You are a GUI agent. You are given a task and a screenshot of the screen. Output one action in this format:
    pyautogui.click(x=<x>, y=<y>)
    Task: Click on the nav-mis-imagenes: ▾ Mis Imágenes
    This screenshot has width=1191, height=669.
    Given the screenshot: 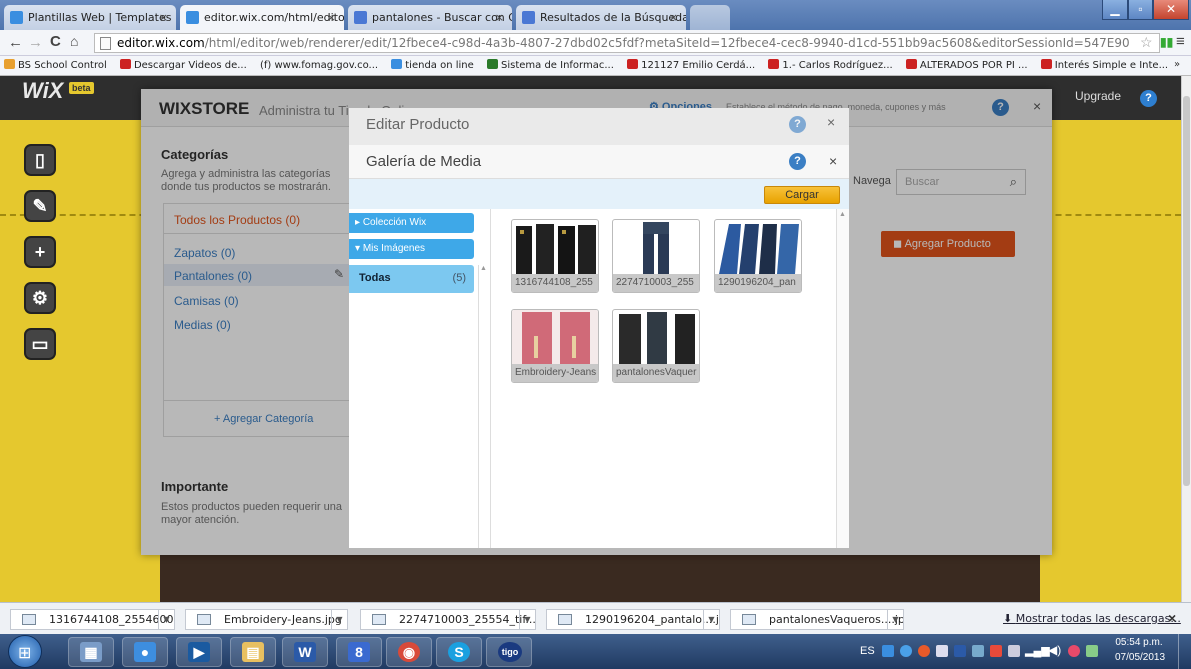 What is the action you would take?
    pyautogui.click(x=411, y=249)
    